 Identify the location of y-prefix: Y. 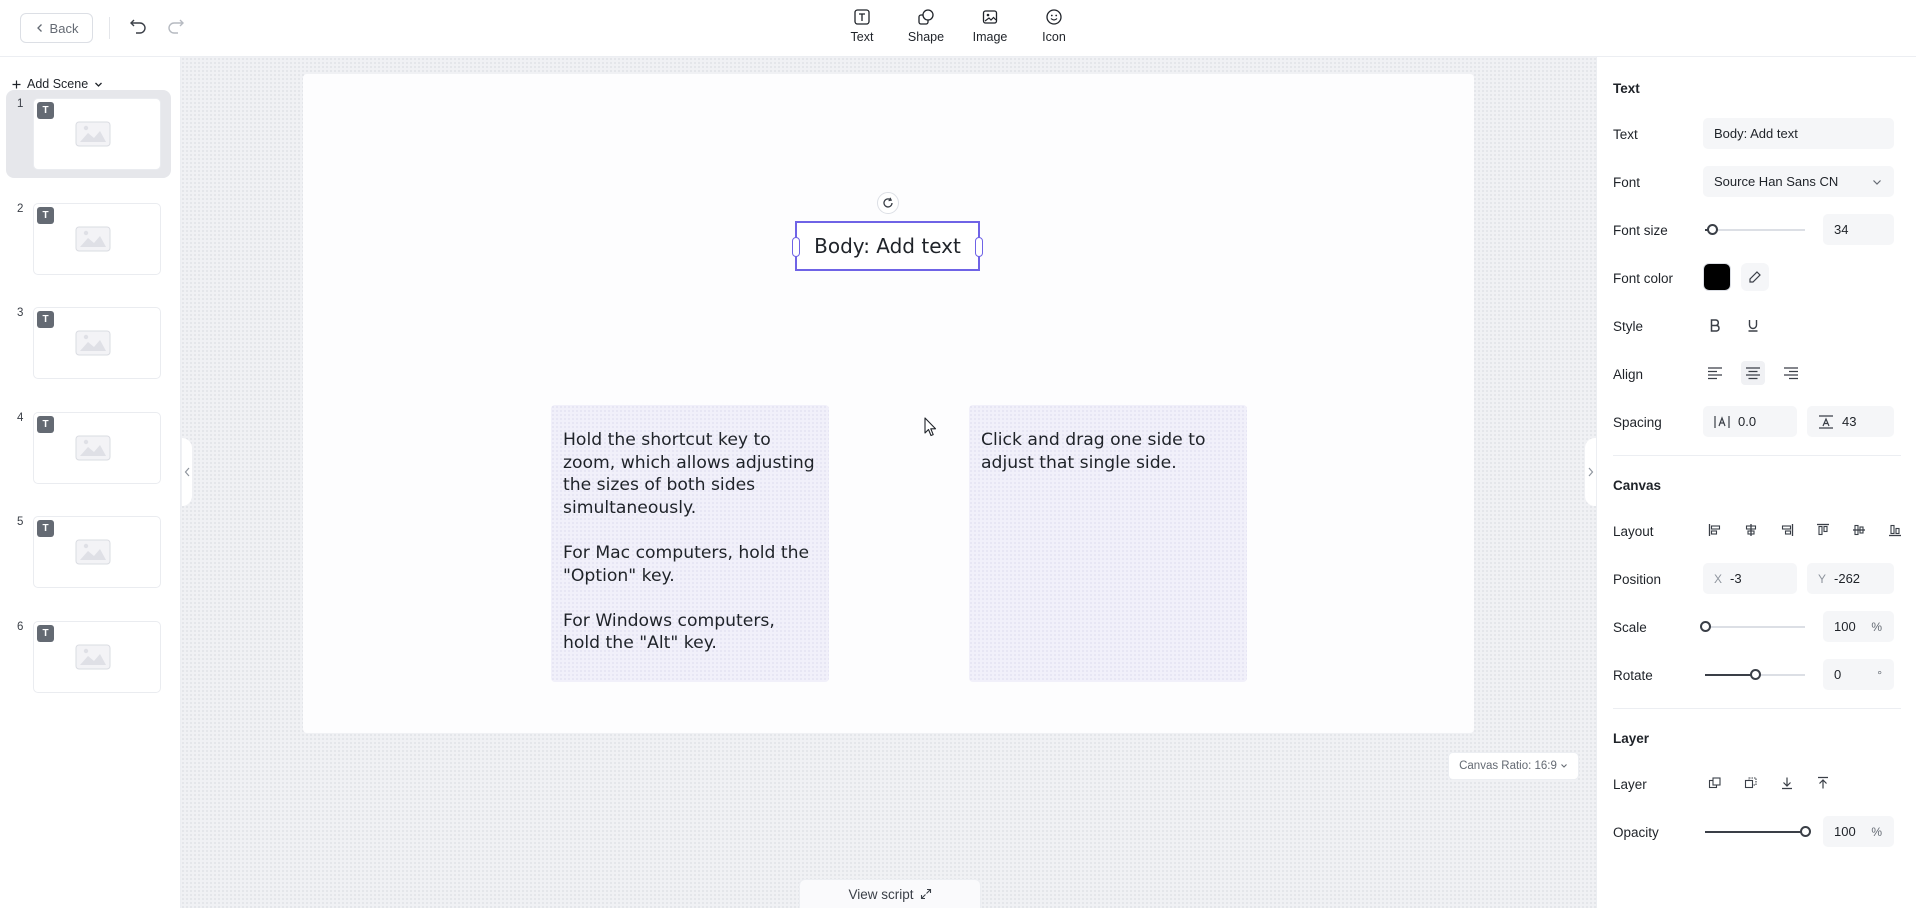
(1822, 578).